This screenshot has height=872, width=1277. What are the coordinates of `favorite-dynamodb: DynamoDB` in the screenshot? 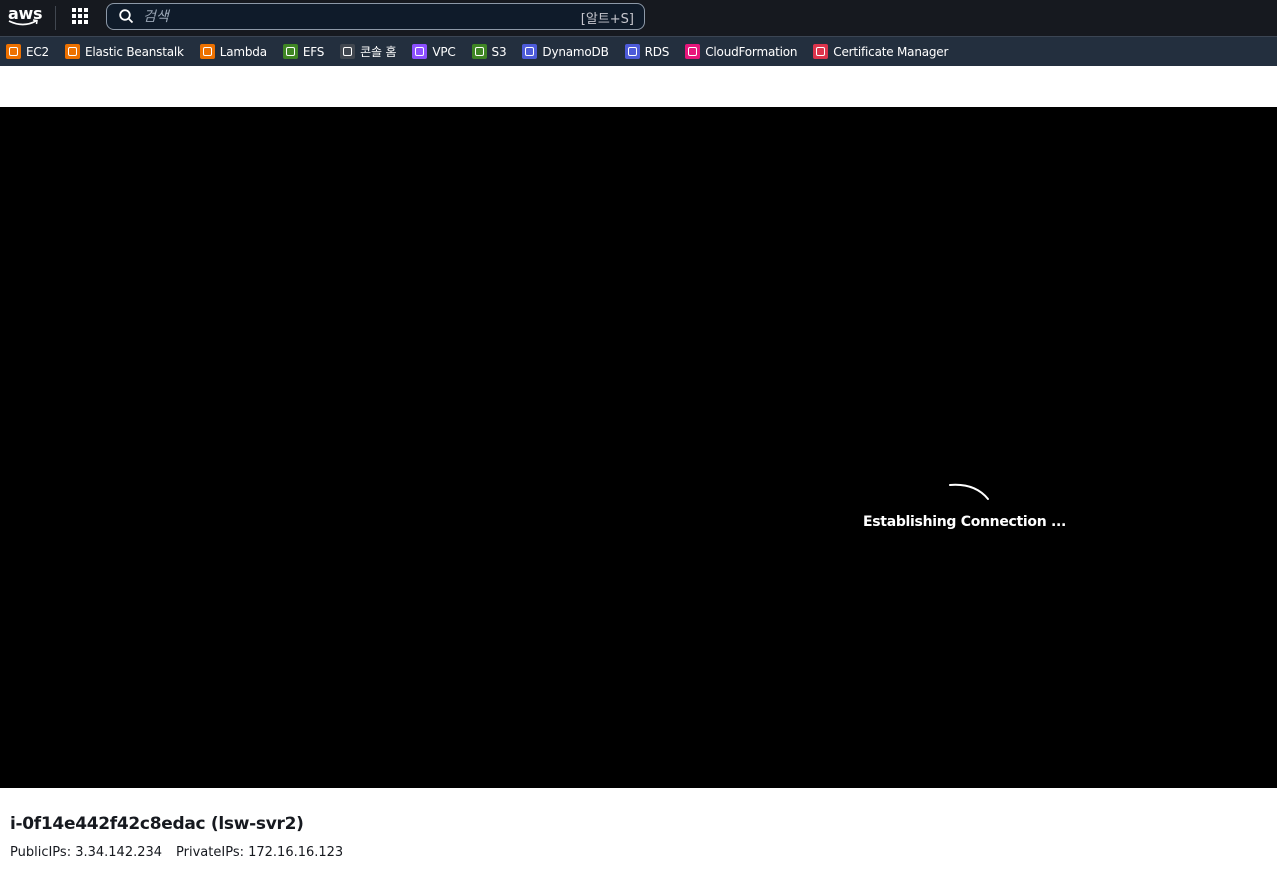 It's located at (565, 52).